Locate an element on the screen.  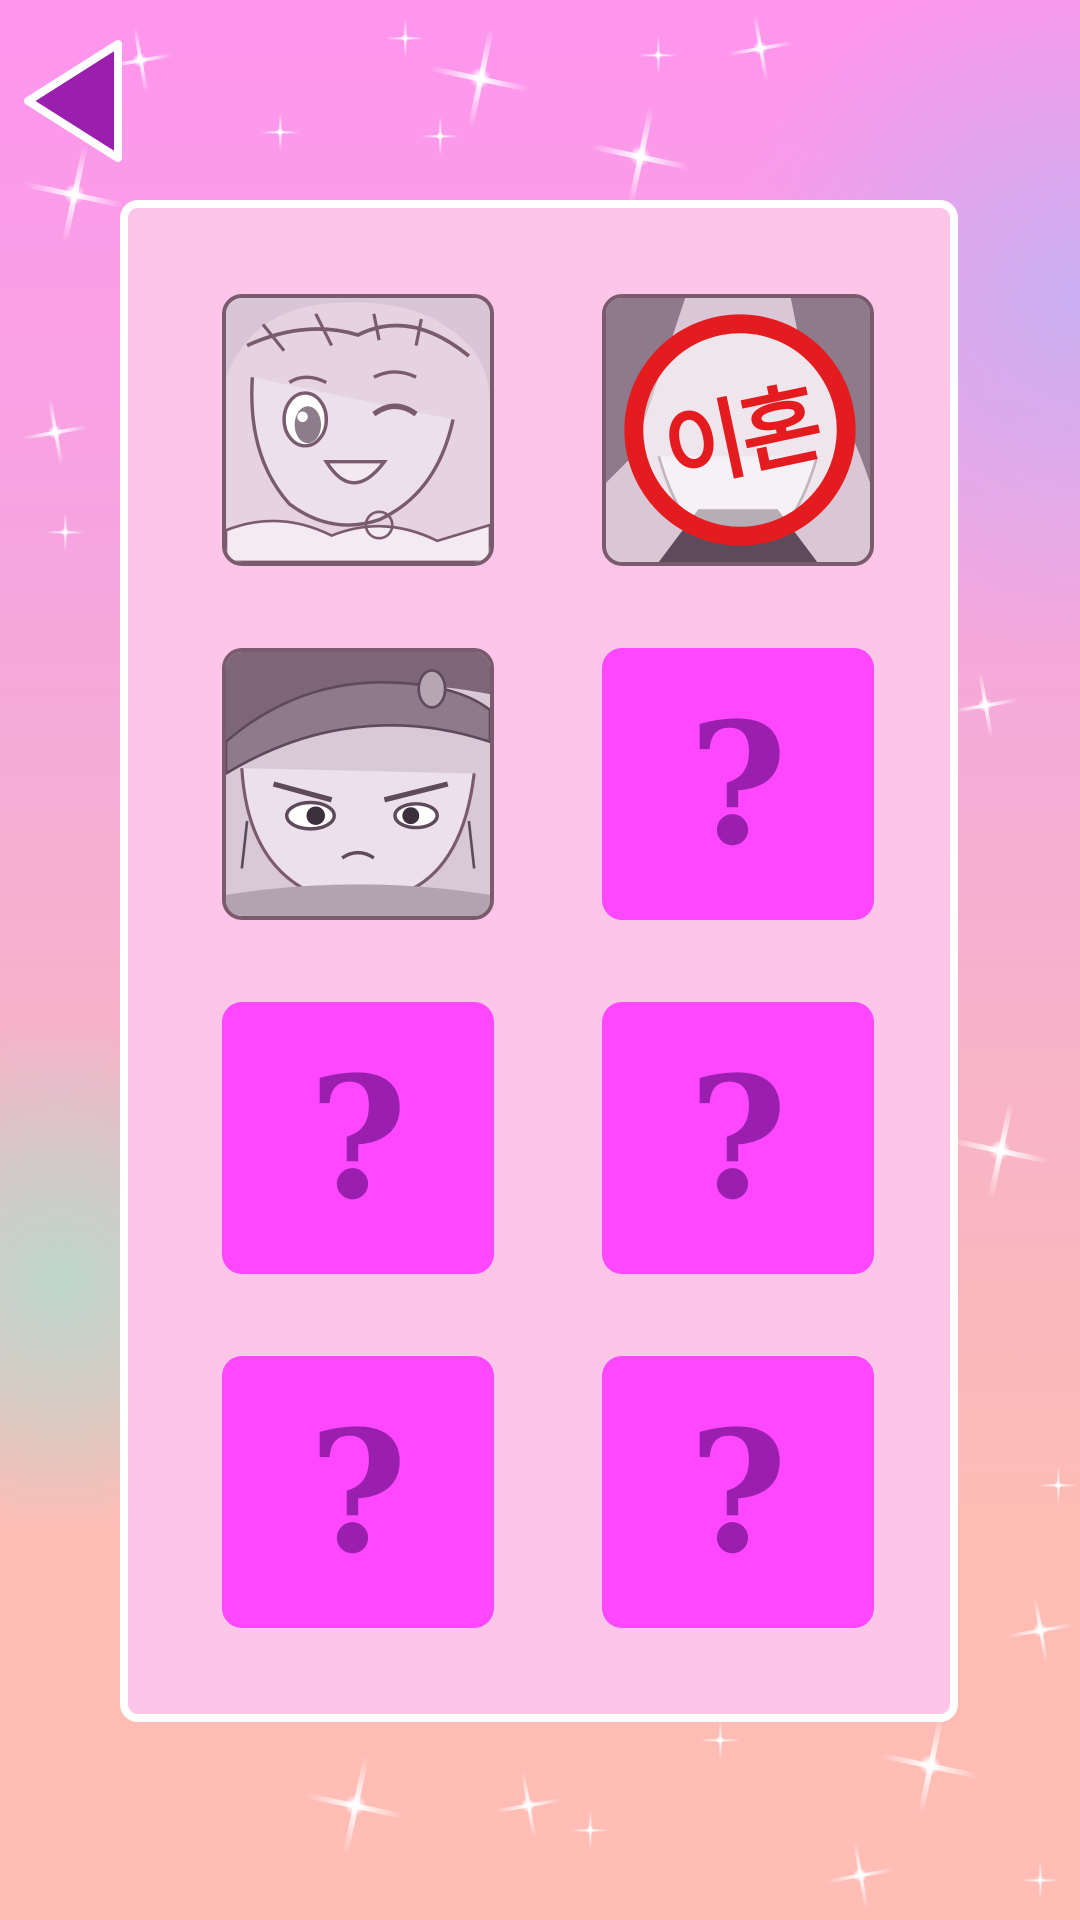
divorce-stamp: 이혼 is located at coordinates (740, 430).